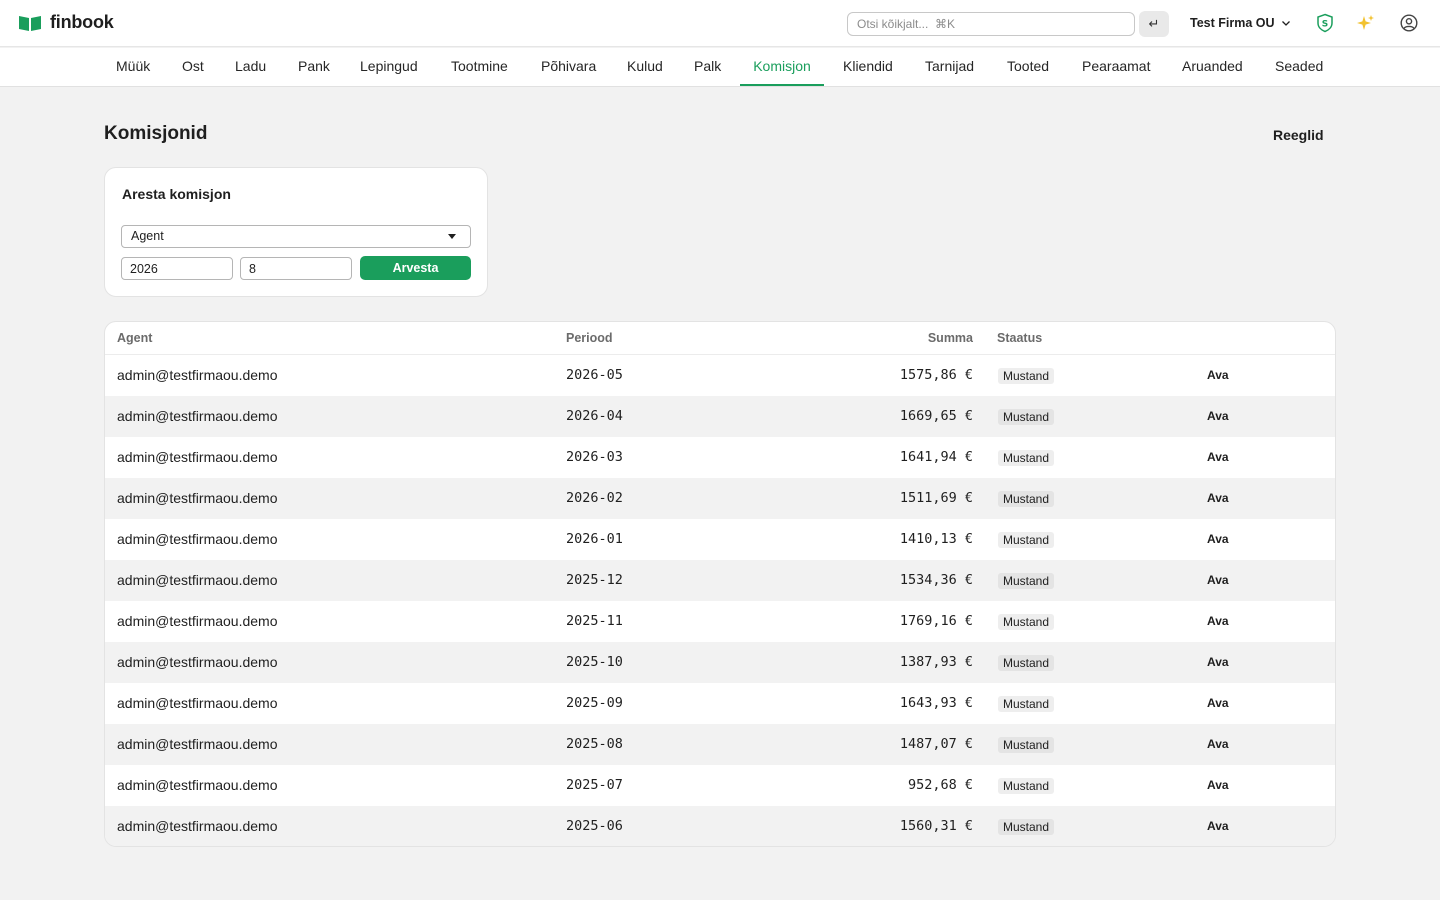  Describe the element at coordinates (296, 236) in the screenshot. I see `agent-select: Agent` at that location.